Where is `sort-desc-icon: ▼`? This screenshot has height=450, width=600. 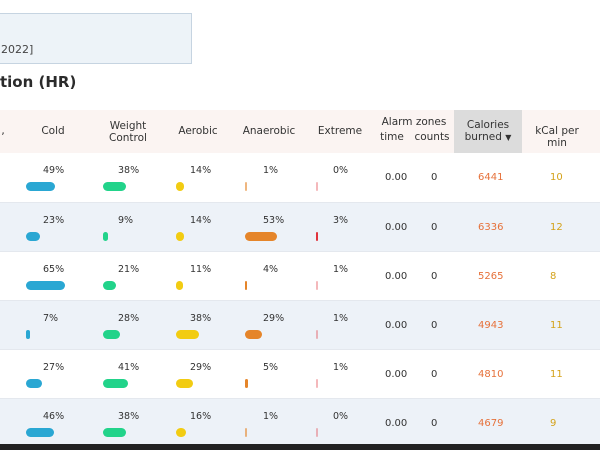 sort-desc-icon: ▼ is located at coordinates (508, 137).